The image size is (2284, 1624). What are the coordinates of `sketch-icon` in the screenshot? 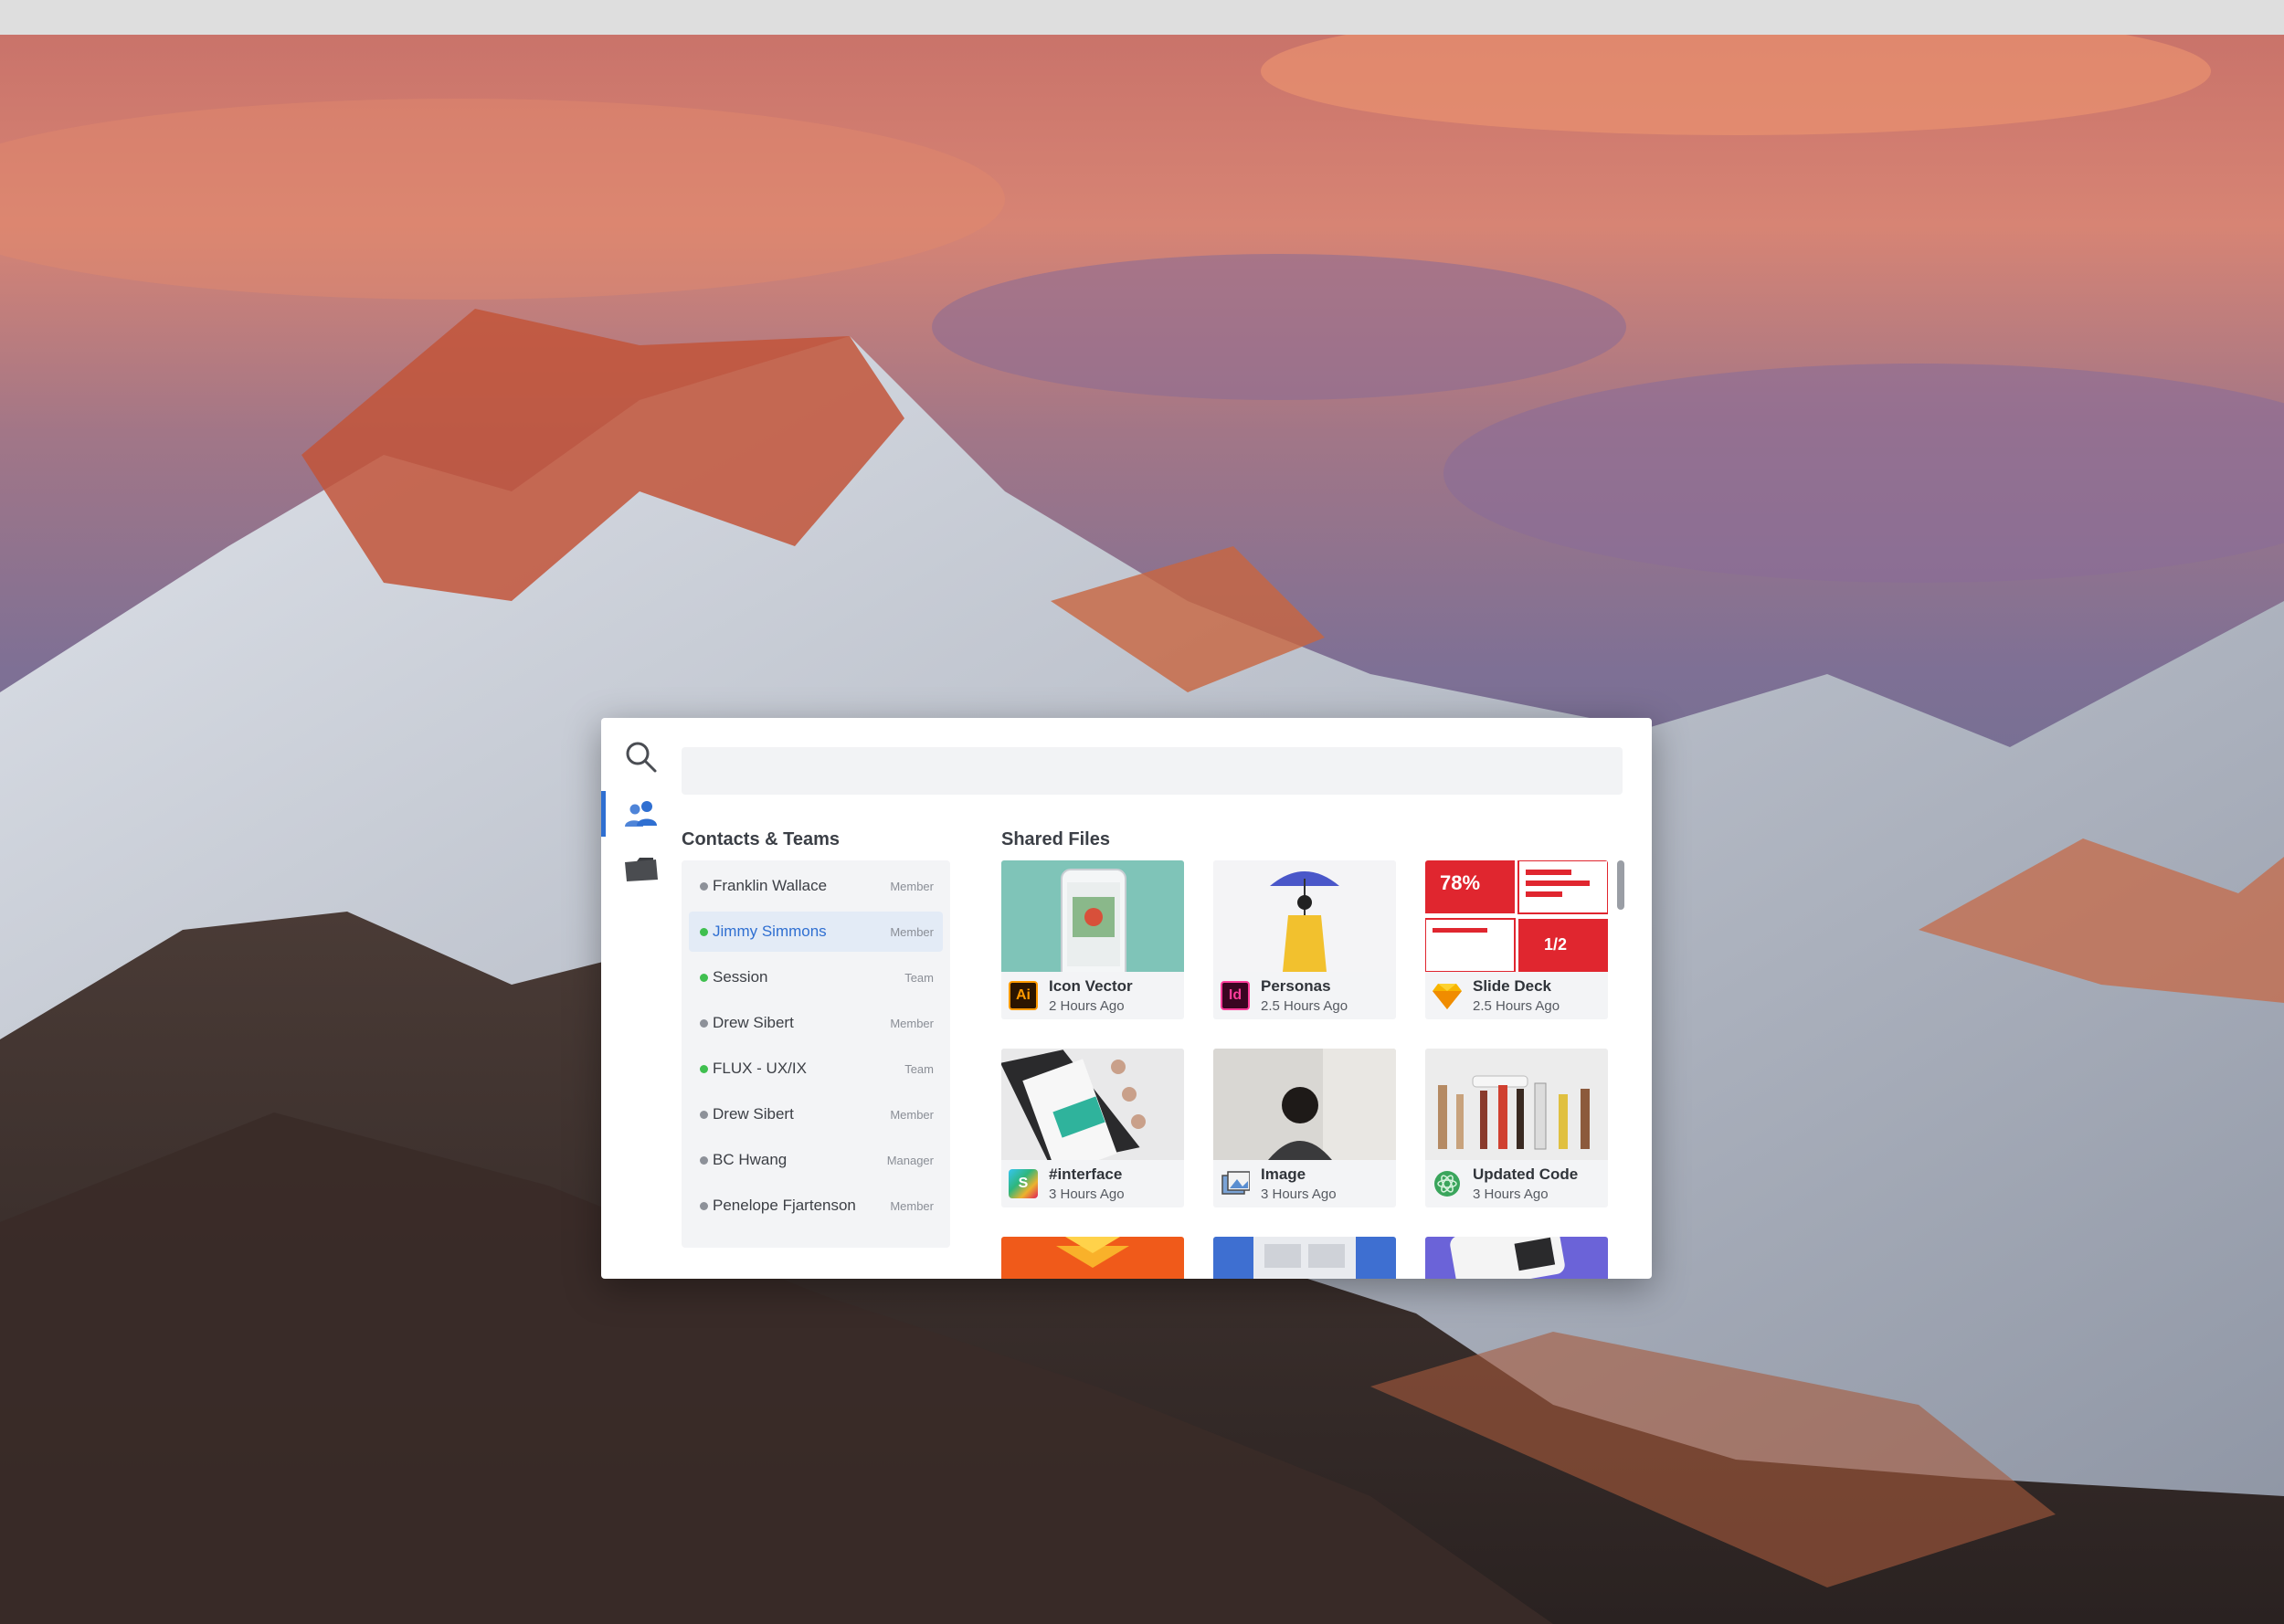 It's located at (1447, 996).